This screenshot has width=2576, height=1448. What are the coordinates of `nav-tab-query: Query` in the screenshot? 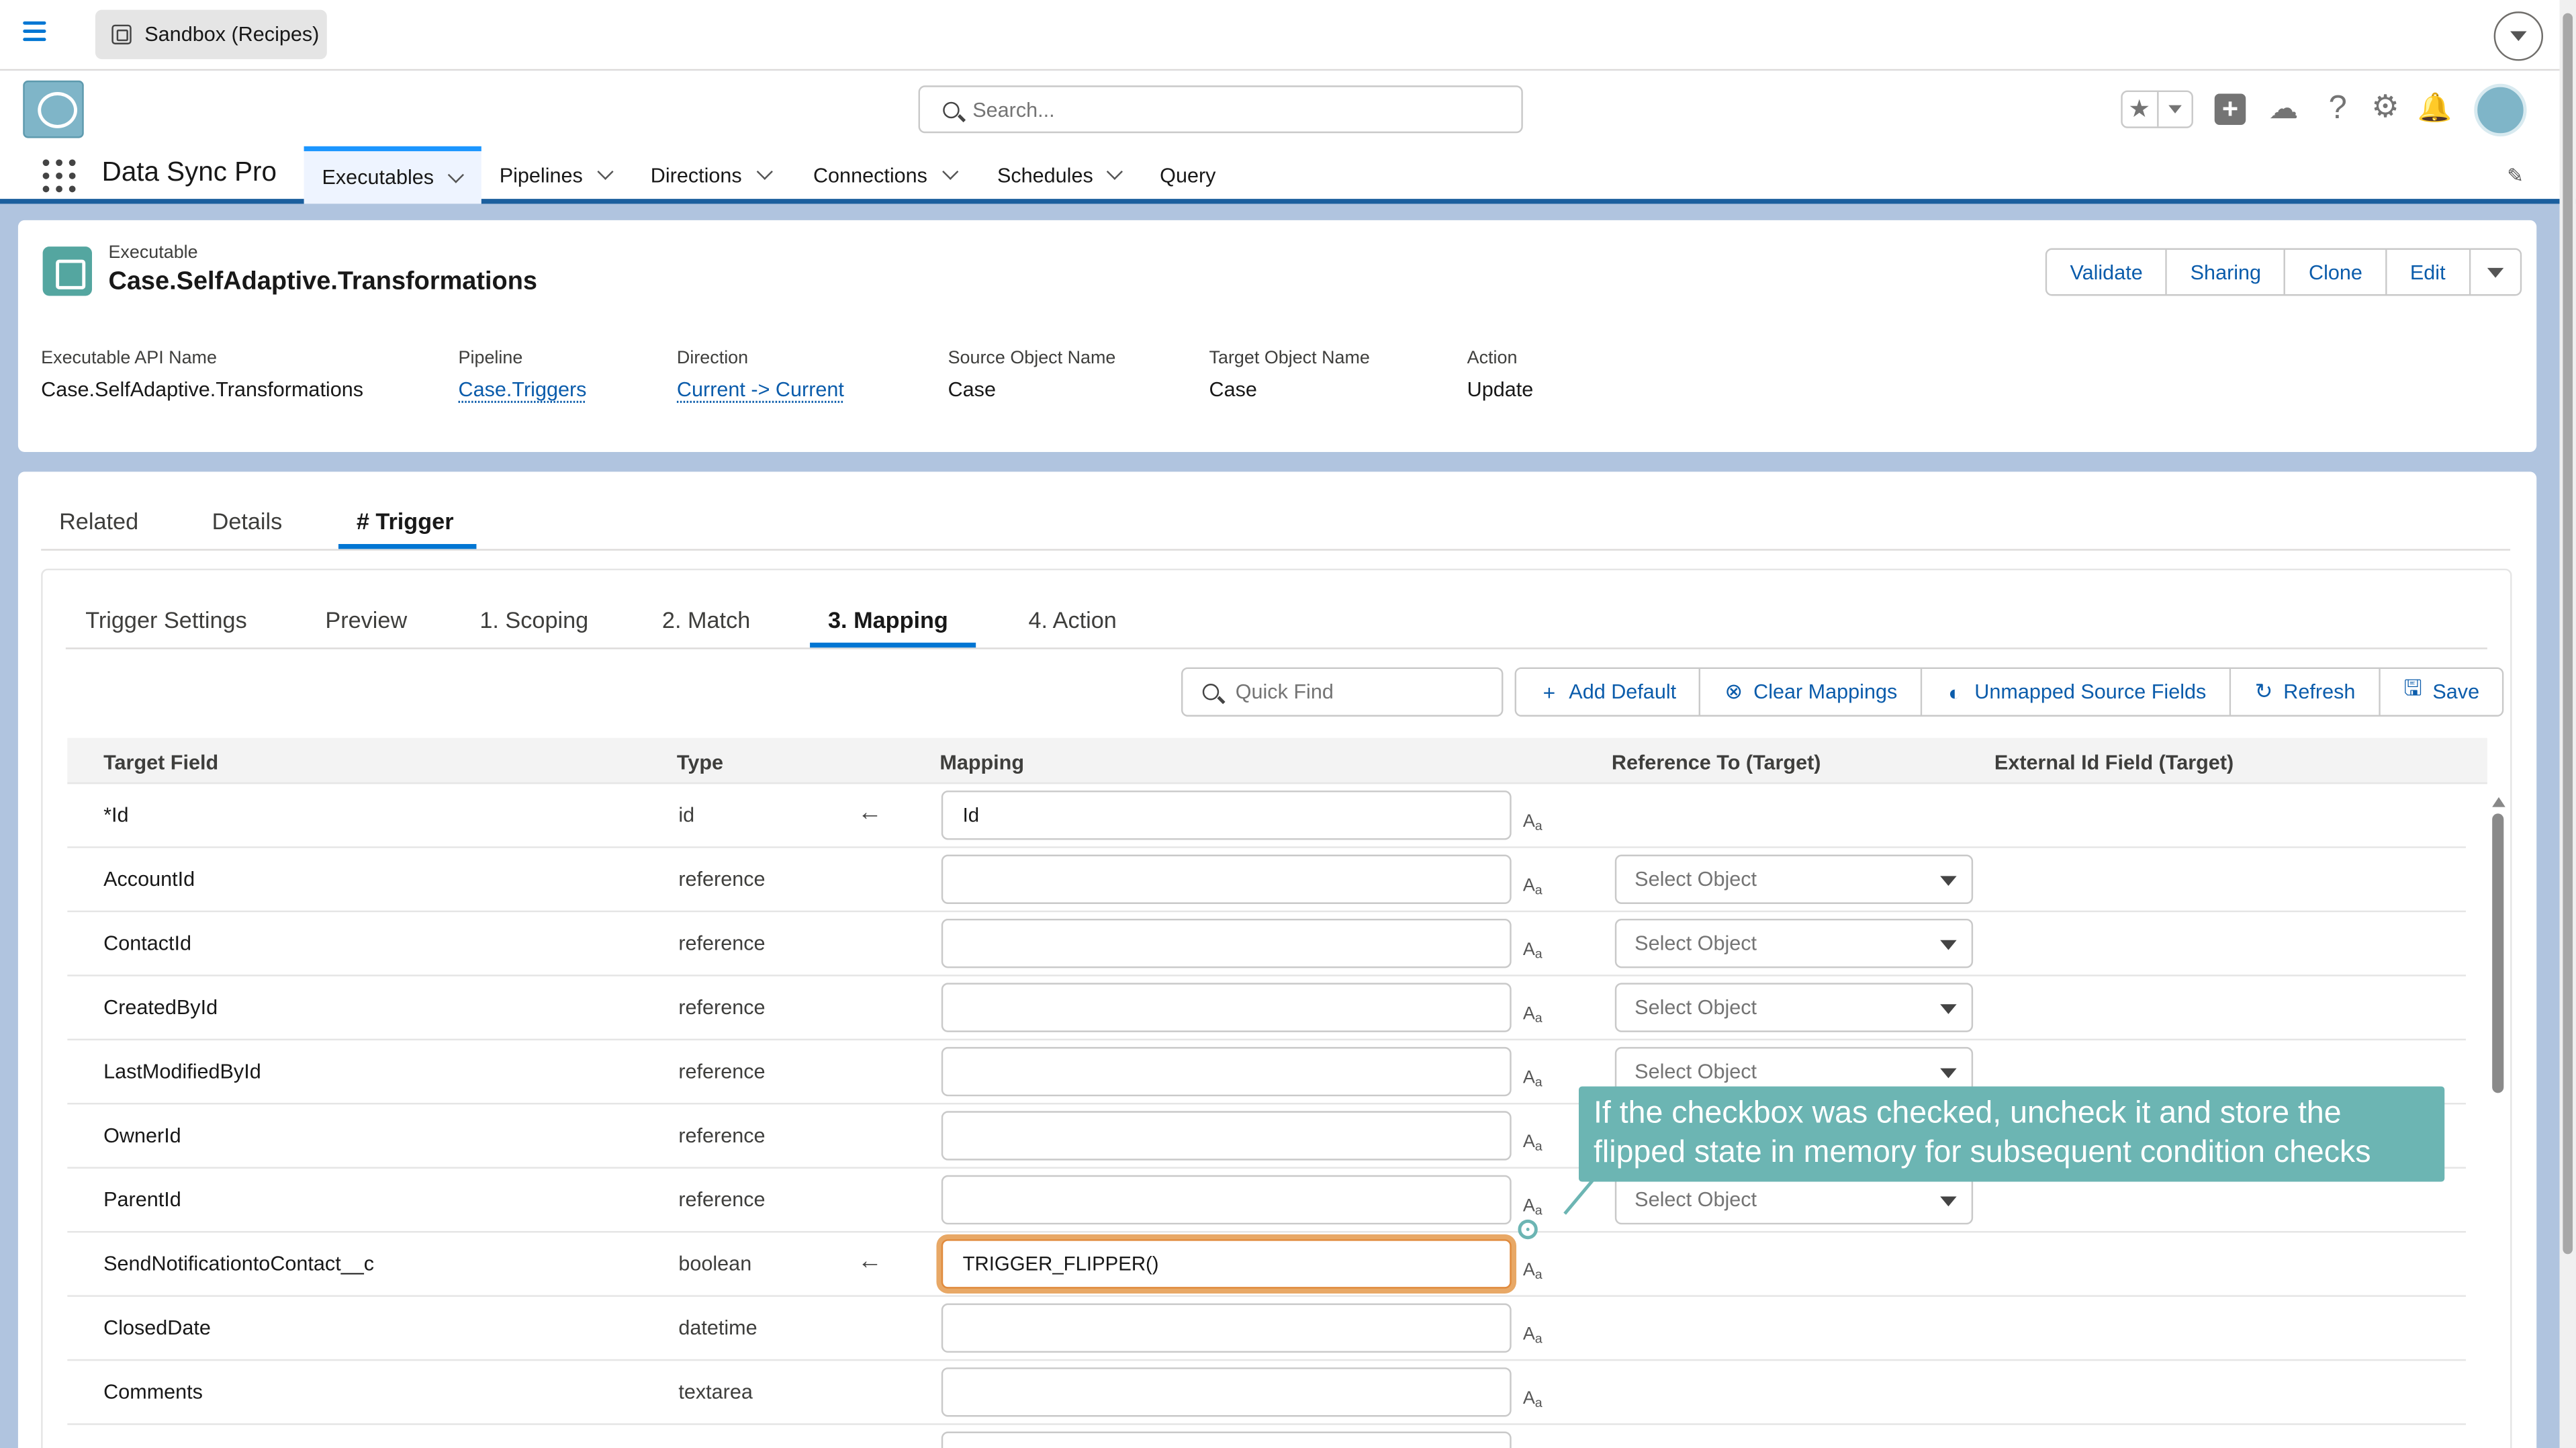 It's located at (1188, 175).